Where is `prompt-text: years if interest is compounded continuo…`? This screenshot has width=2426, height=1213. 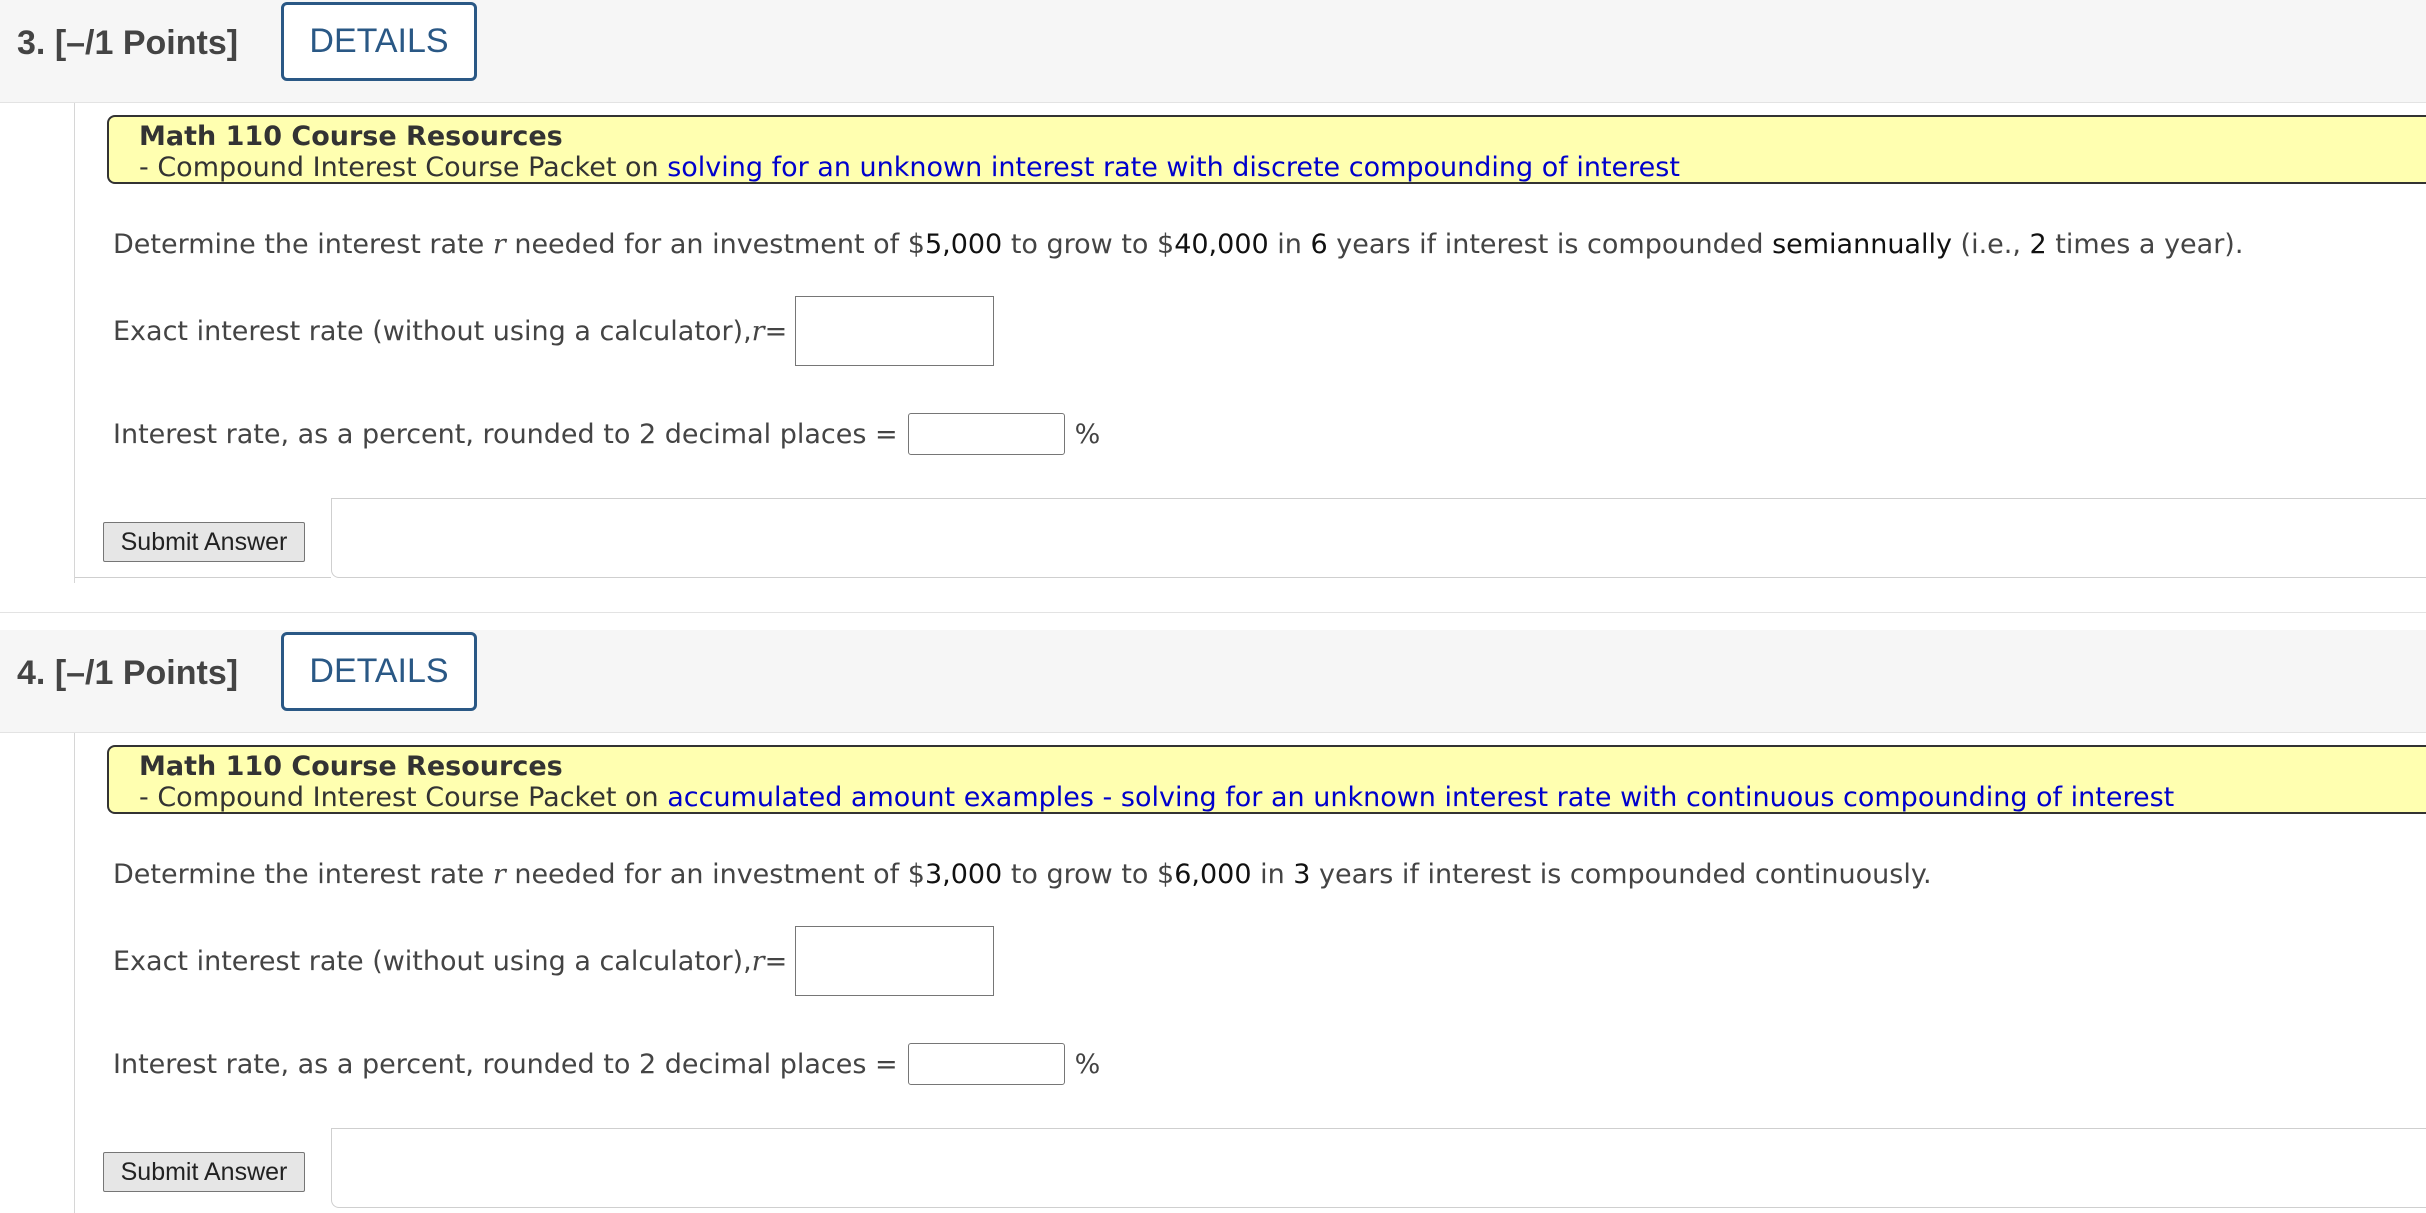
prompt-text: years if interest is compounded continuo… is located at coordinates (1621, 874).